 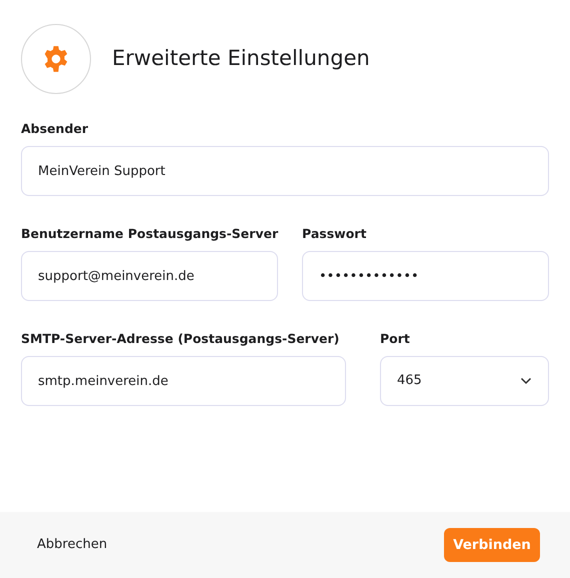 I want to click on field-label: Absender, so click(x=55, y=129).